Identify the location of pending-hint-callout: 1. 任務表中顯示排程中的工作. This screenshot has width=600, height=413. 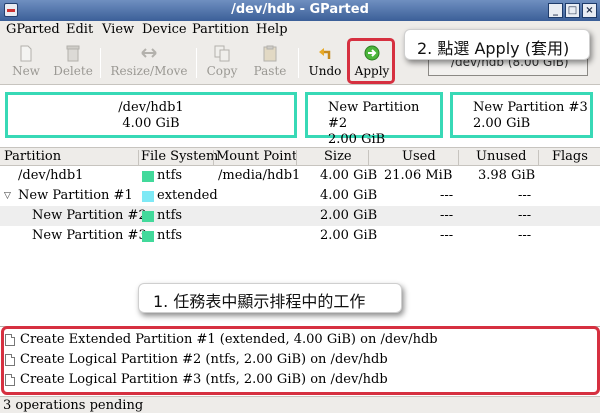
(270, 298).